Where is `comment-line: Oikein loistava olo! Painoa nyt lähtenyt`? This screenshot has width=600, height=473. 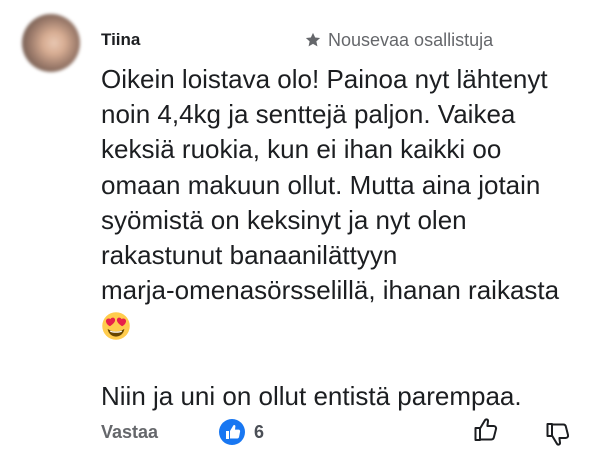
comment-line: Oikein loistava olo! Painoa nyt lähtenyt is located at coordinates (324, 79).